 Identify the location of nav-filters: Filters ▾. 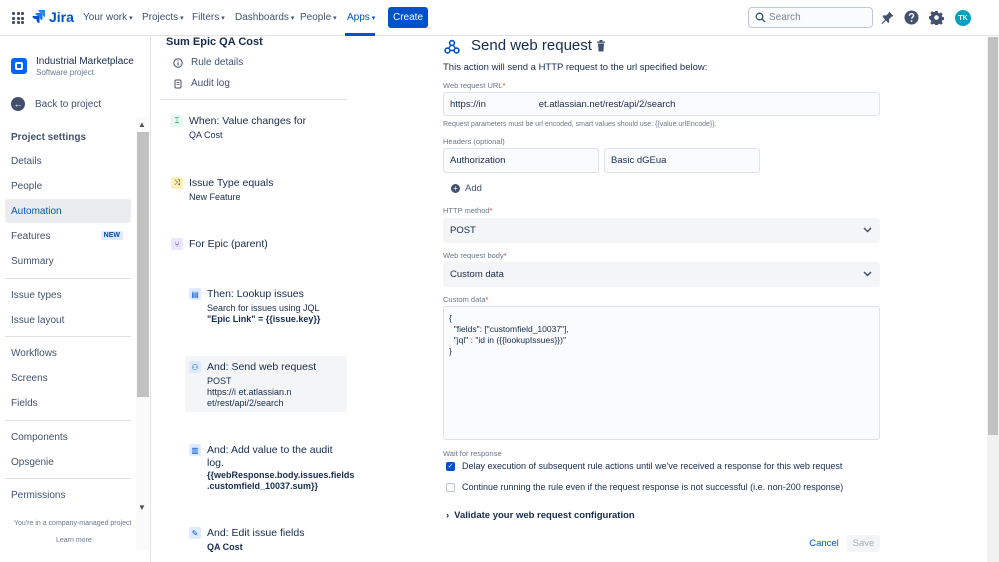
(208, 17).